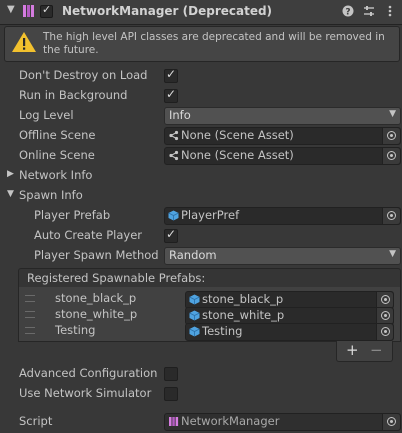  Describe the element at coordinates (282, 422) in the screenshot. I see `script-field: NetworkManager` at that location.